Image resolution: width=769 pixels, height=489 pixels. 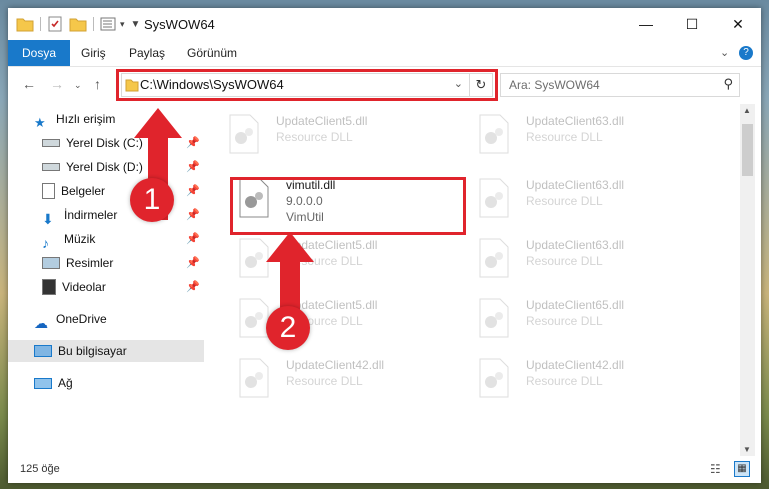 I want to click on scroll-up-icon: ▲, so click(x=747, y=110).